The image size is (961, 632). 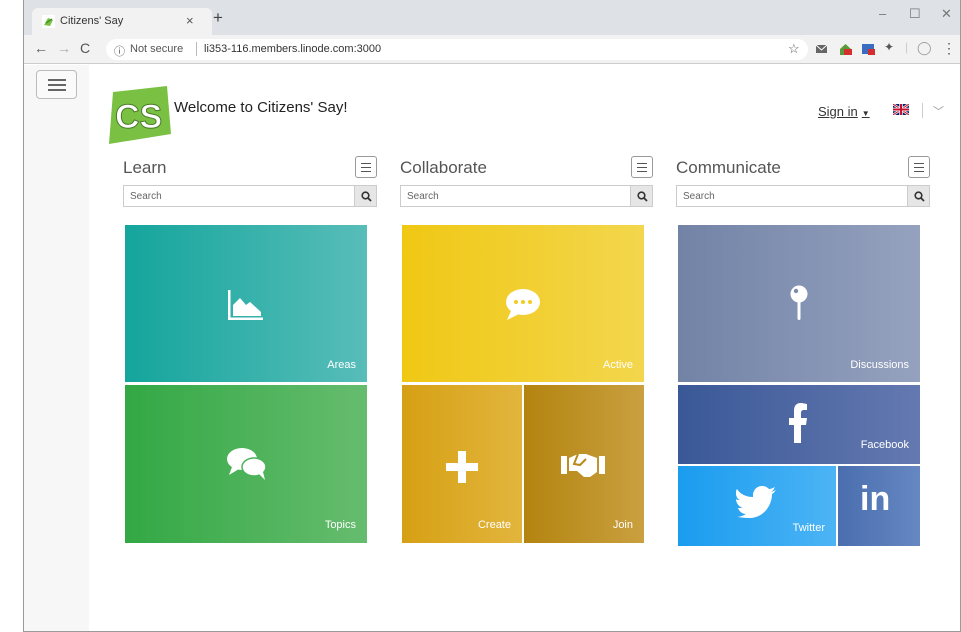 I want to click on back-arrow-icon: ←, so click(x=41, y=48).